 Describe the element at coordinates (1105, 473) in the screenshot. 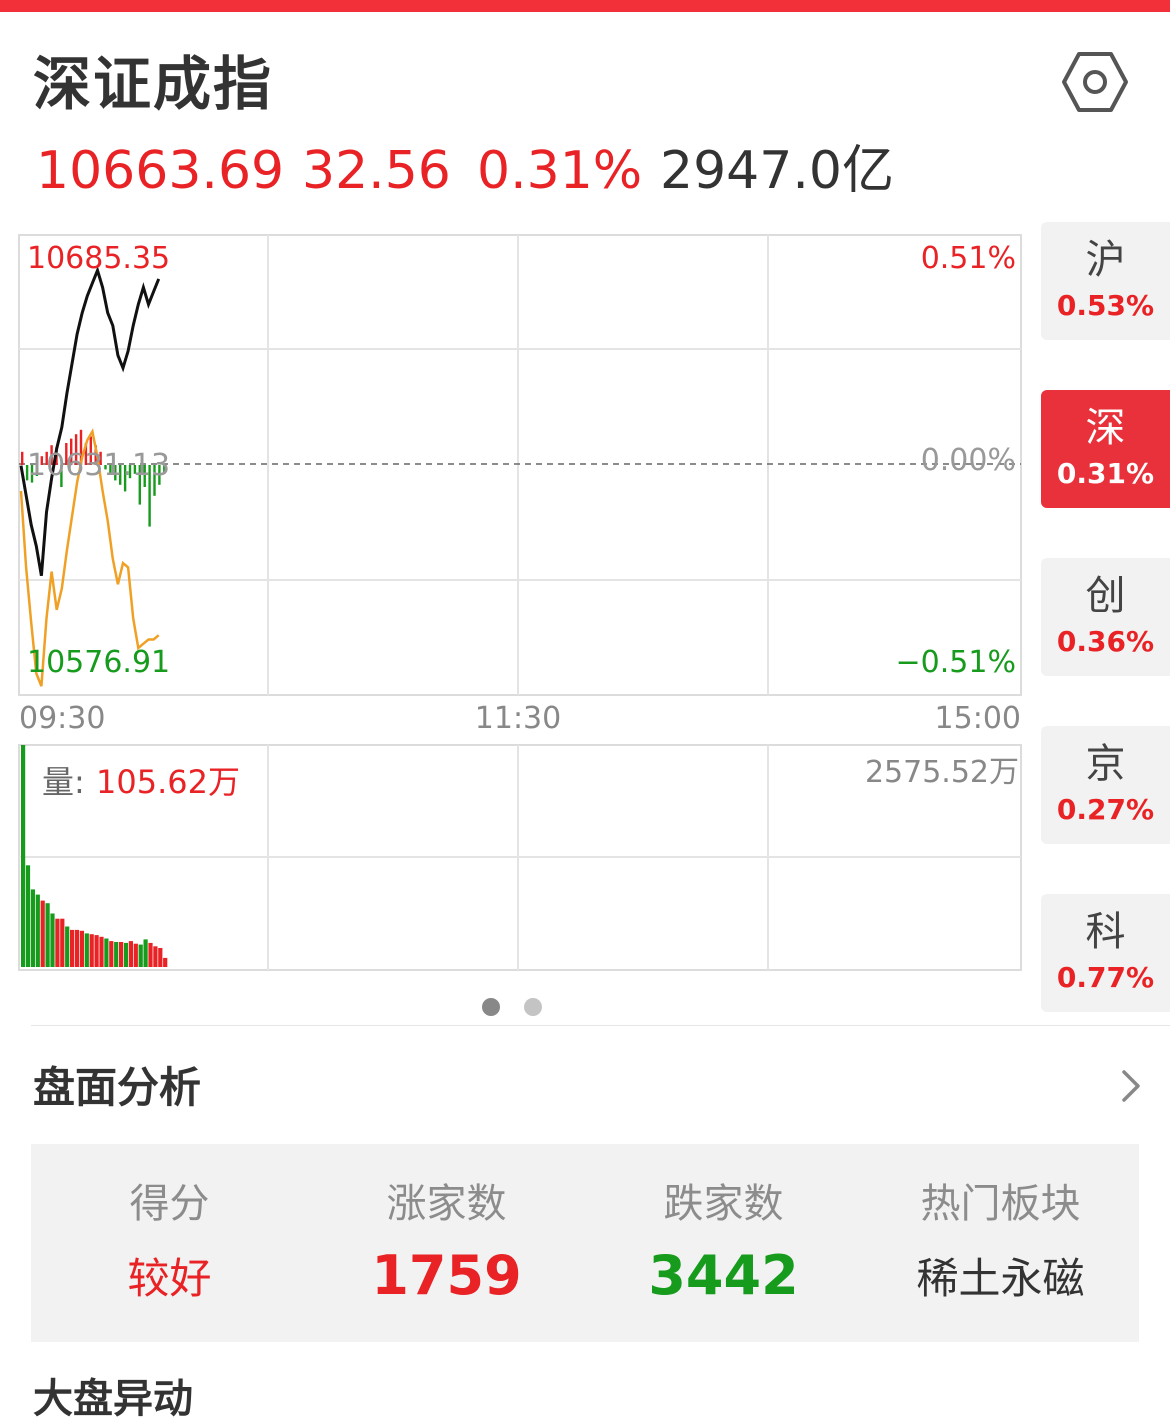

I see `side-tab-pct: 0.31%` at that location.